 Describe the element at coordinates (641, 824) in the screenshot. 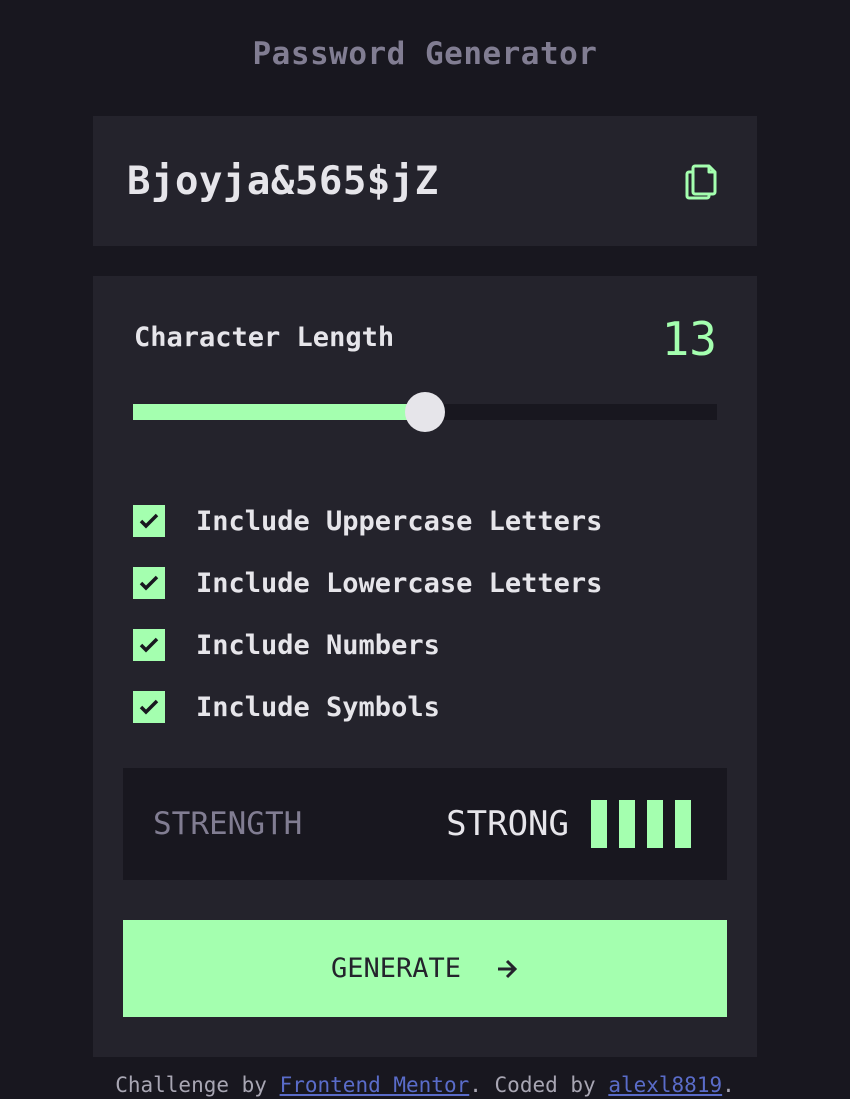

I see `strength-bars` at that location.